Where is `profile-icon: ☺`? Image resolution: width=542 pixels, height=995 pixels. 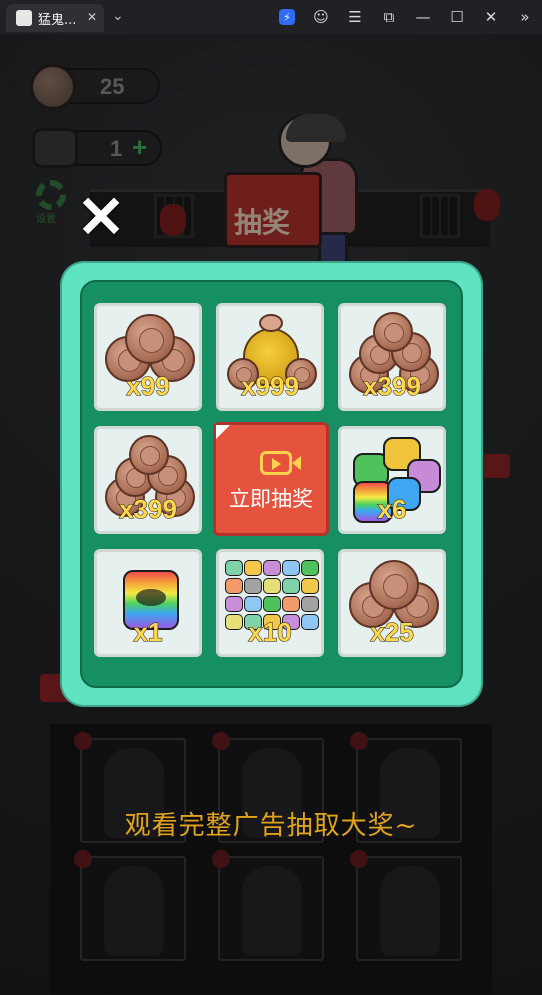
profile-icon: ☺ is located at coordinates (321, 17).